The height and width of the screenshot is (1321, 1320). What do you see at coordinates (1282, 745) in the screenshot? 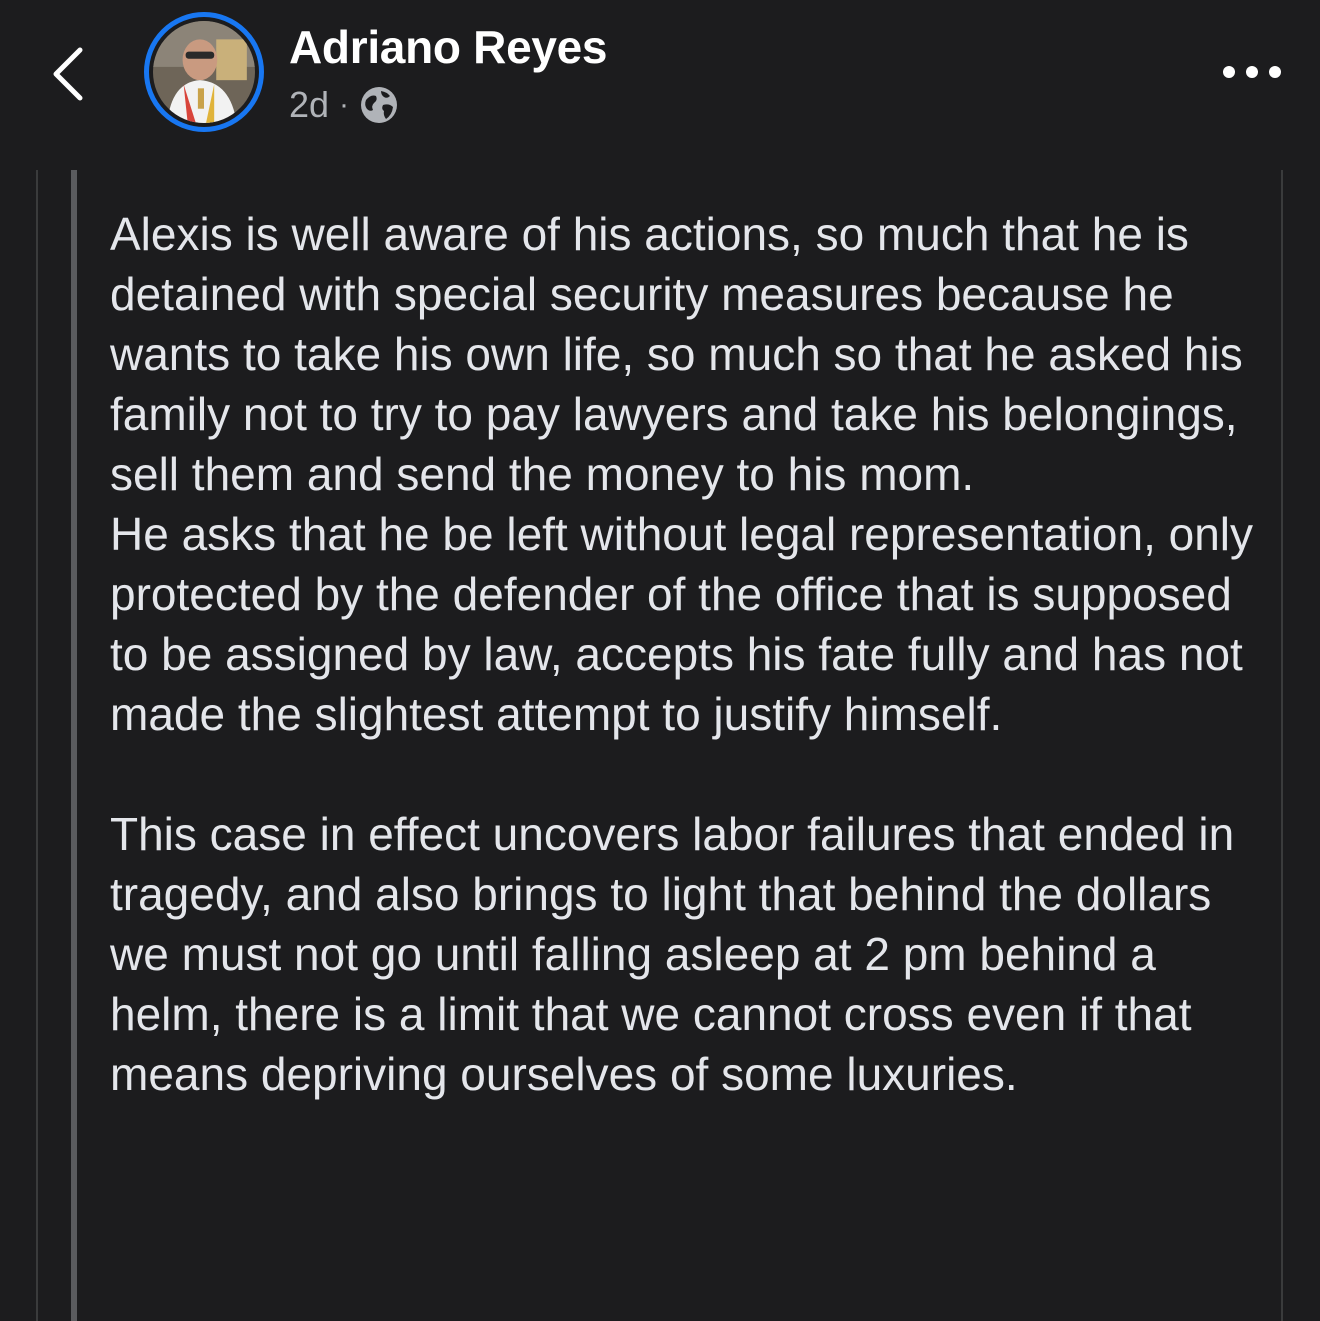
I see `right-divider` at bounding box center [1282, 745].